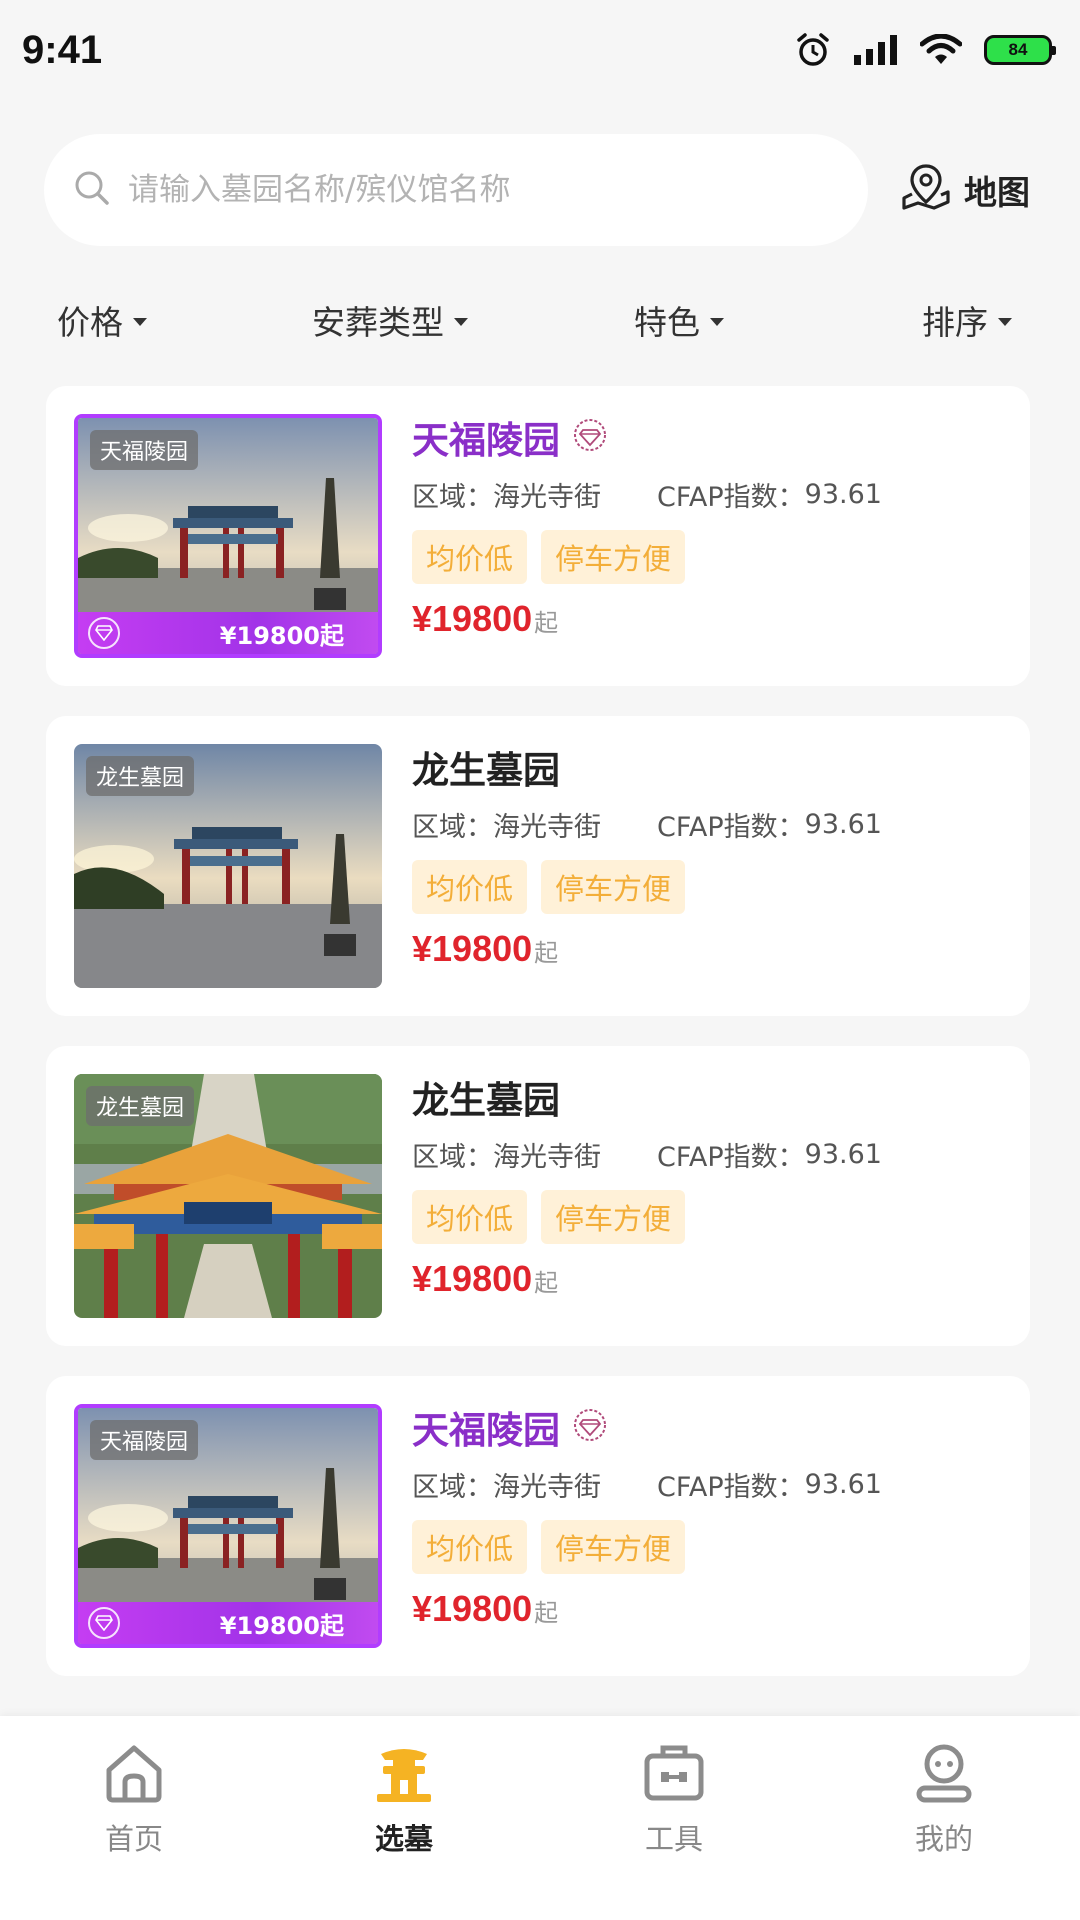 The width and height of the screenshot is (1080, 1920). What do you see at coordinates (943, 1839) in the screenshot?
I see `tab-label: 我的` at bounding box center [943, 1839].